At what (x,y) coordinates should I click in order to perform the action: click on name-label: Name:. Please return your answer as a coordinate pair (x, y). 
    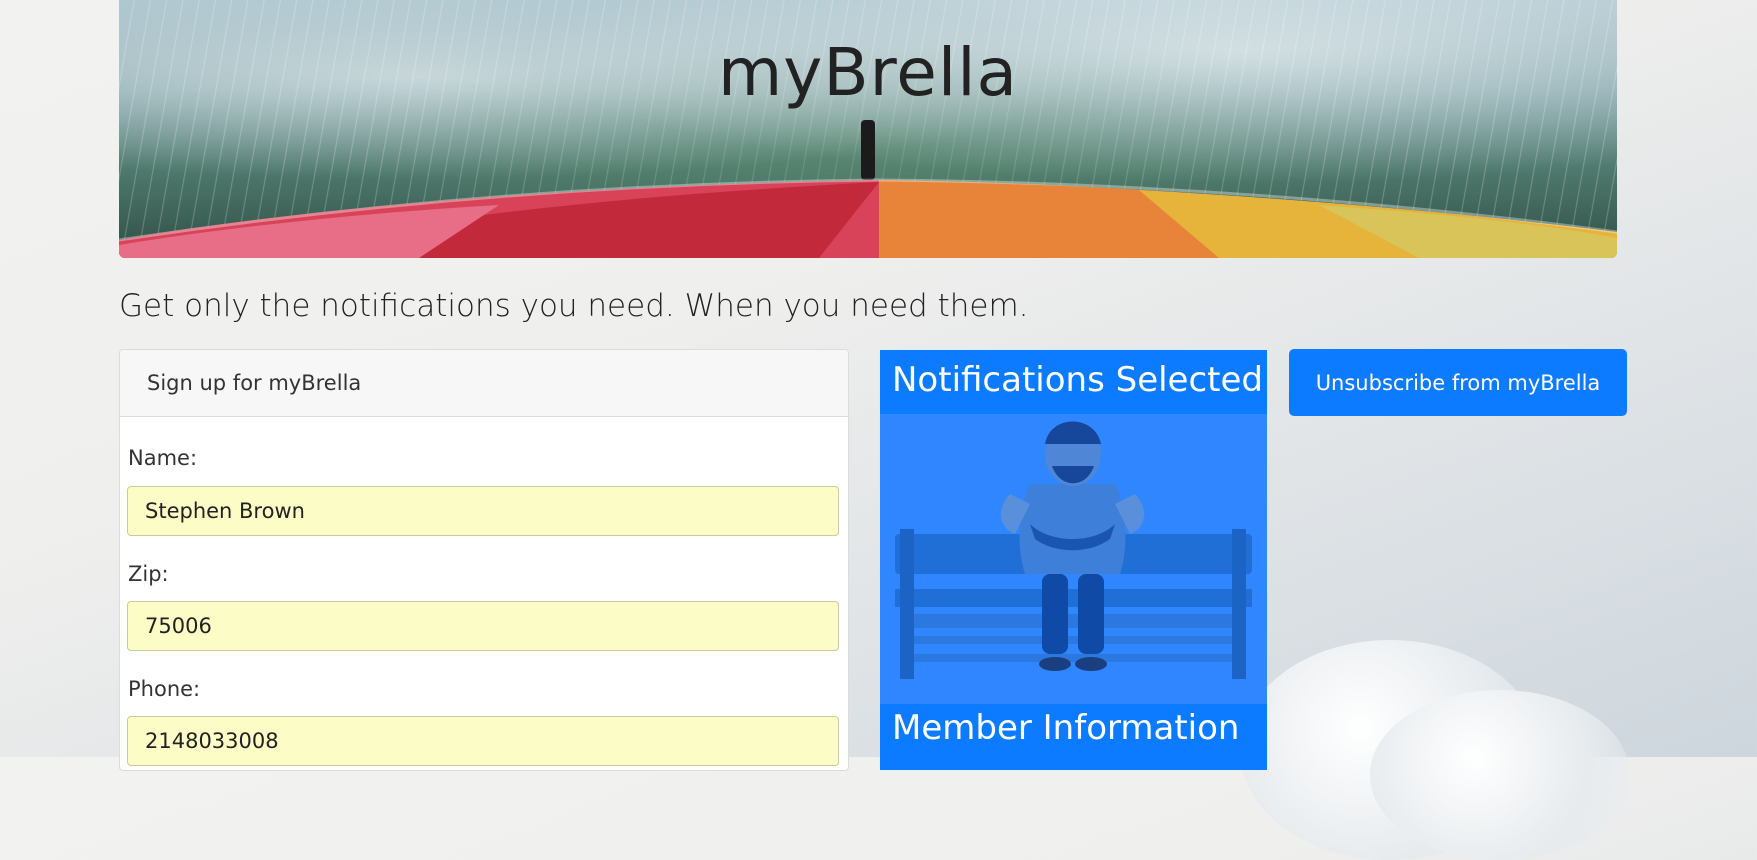
    Looking at the image, I should click on (163, 458).